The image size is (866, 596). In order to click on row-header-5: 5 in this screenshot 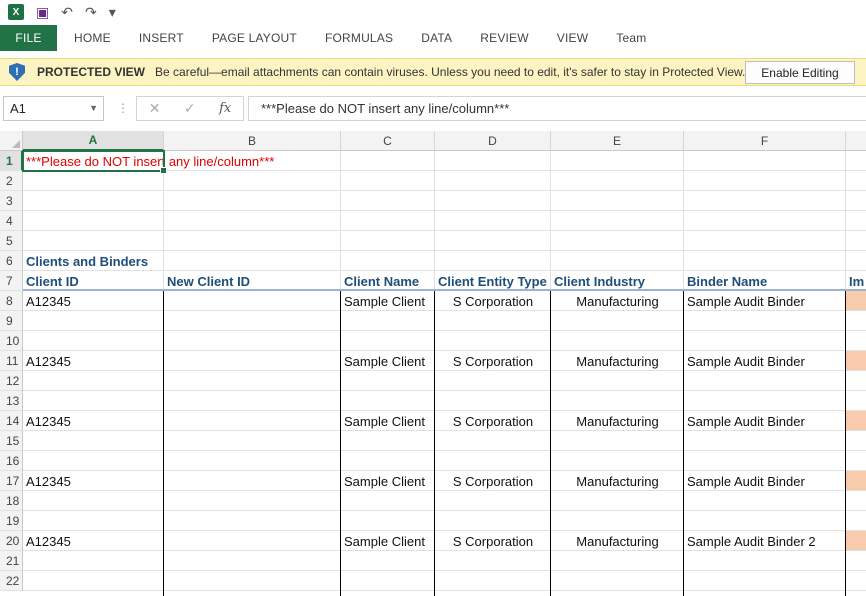, I will do `click(11, 241)`.